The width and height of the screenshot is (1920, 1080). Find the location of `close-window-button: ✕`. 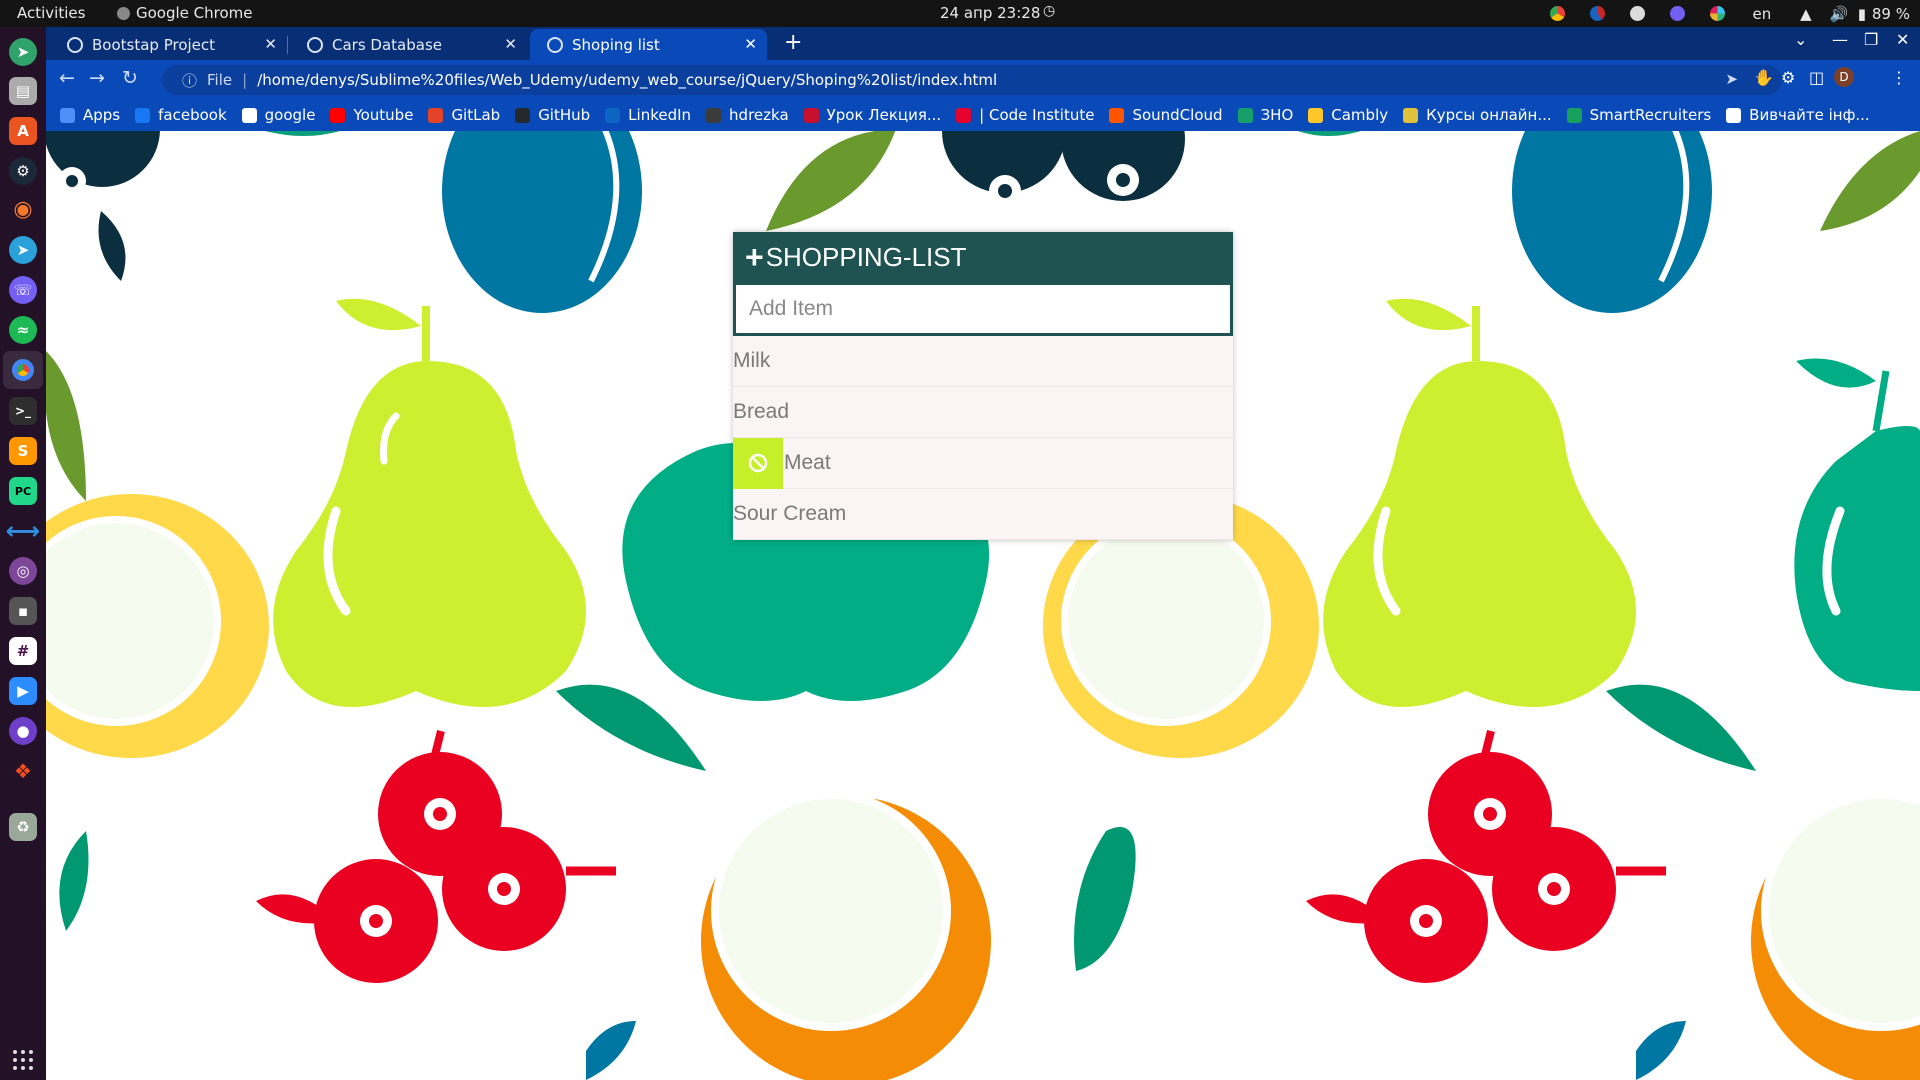

close-window-button: ✕ is located at coordinates (1902, 39).